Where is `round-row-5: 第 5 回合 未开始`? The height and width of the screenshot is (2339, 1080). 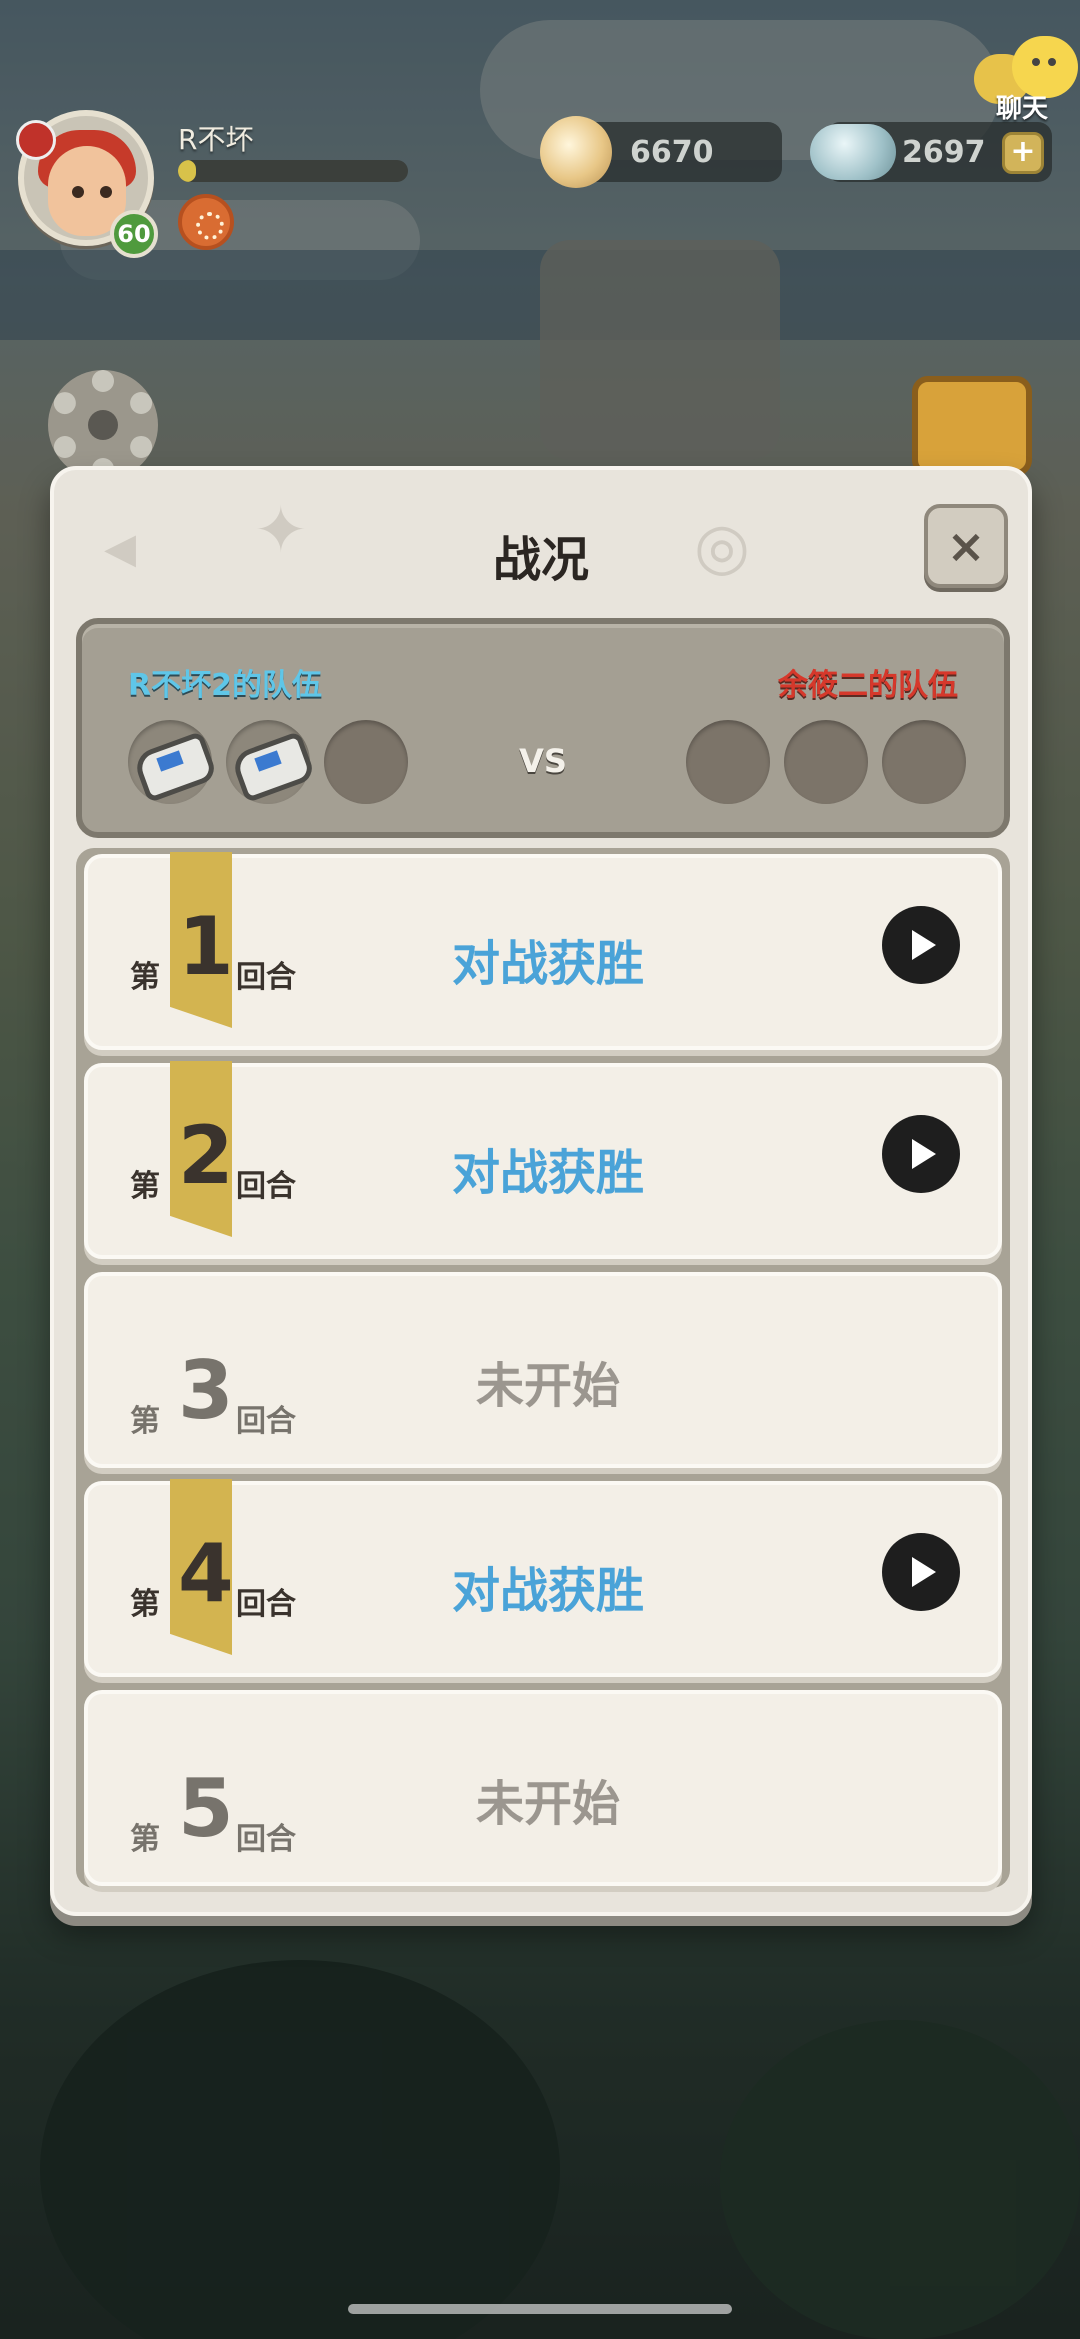 round-row-5: 第 5 回合 未开始 is located at coordinates (543, 1788).